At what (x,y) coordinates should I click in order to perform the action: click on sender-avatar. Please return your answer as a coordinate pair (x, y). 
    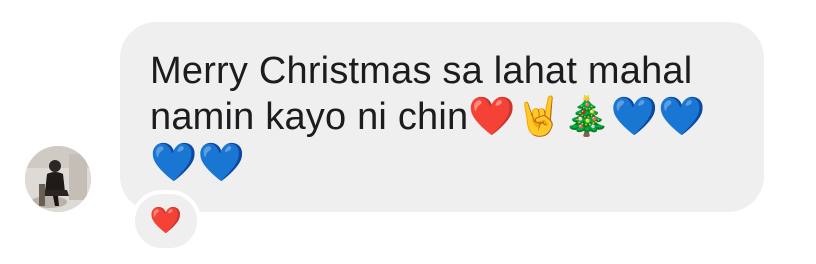
    Looking at the image, I should click on (58, 179).